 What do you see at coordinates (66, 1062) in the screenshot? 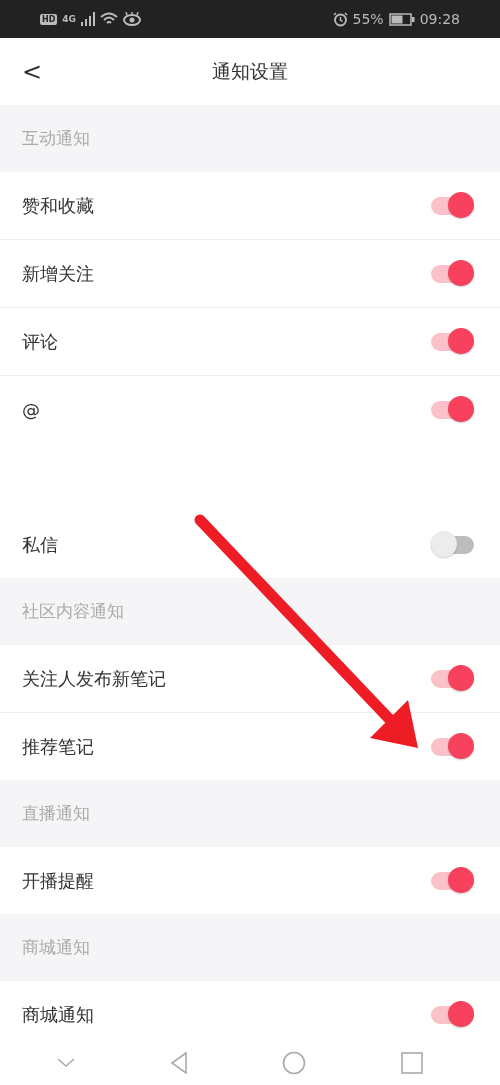
I see `chevron-down-icon` at bounding box center [66, 1062].